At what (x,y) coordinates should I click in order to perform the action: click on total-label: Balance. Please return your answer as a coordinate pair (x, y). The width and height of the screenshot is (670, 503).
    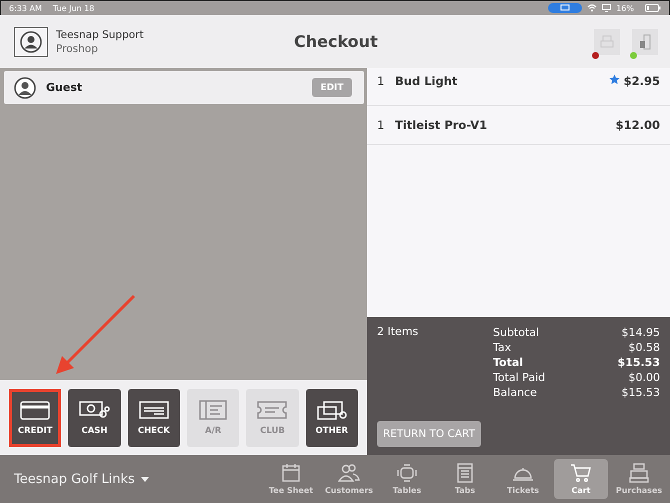
    Looking at the image, I should click on (515, 392).